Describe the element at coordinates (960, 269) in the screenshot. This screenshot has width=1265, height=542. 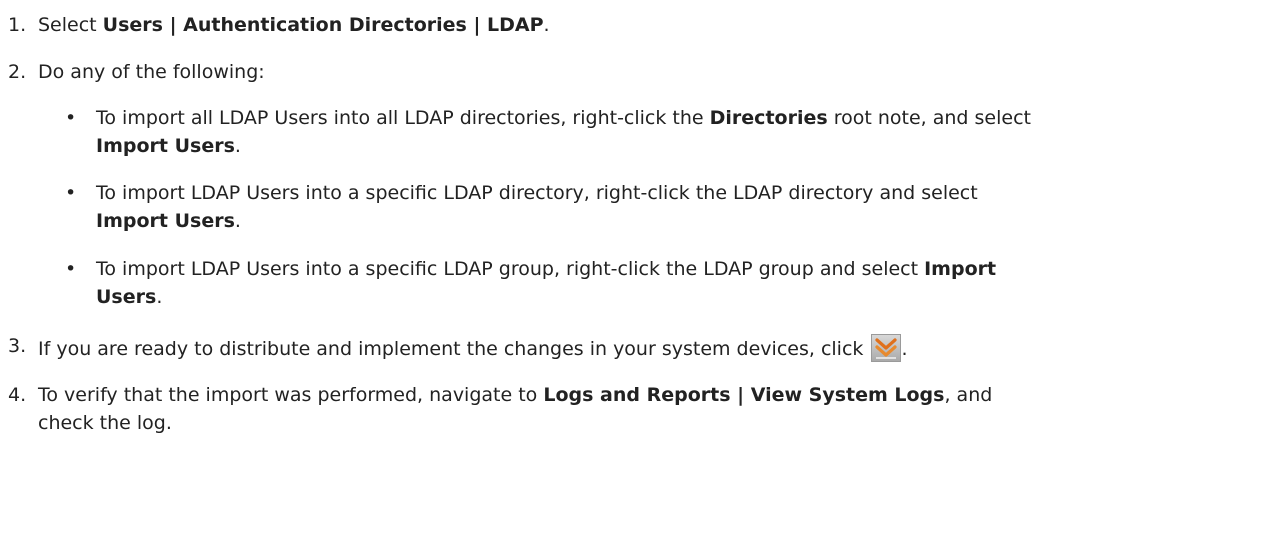
I see `bullet-3-import: Import` at that location.